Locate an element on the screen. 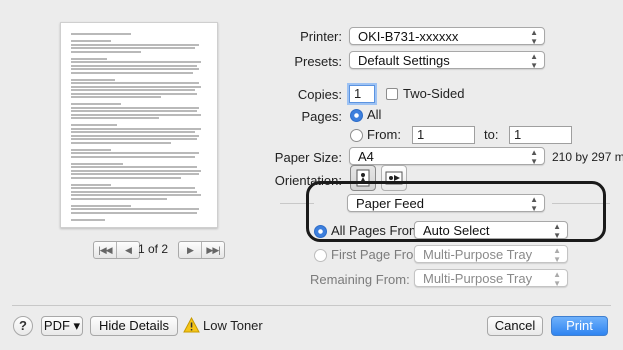 This screenshot has width=623, height=350. last-page-button: ▶▶| is located at coordinates (212, 250).